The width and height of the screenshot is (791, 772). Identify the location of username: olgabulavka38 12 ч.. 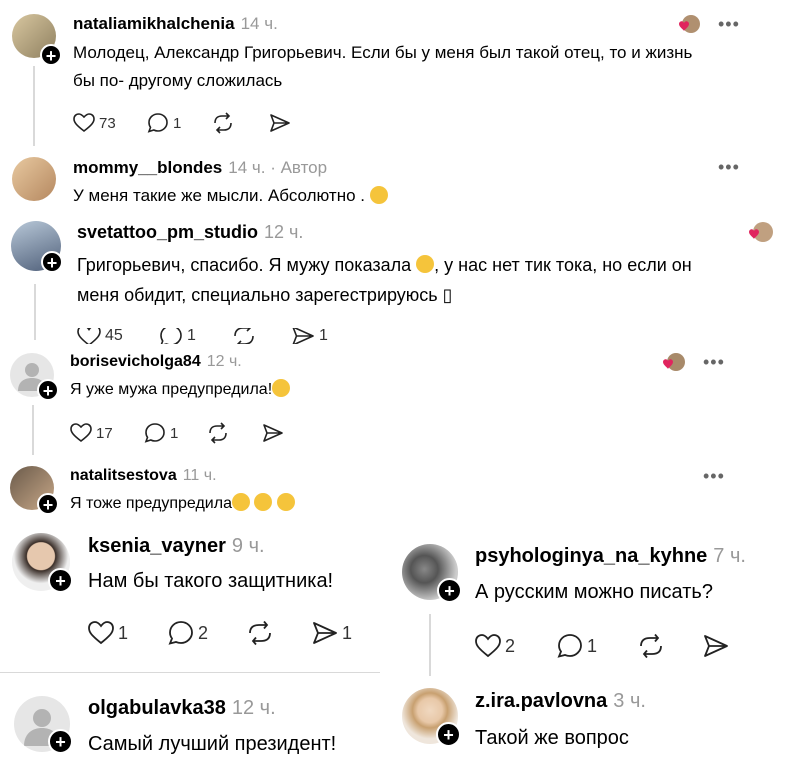
(182, 708).